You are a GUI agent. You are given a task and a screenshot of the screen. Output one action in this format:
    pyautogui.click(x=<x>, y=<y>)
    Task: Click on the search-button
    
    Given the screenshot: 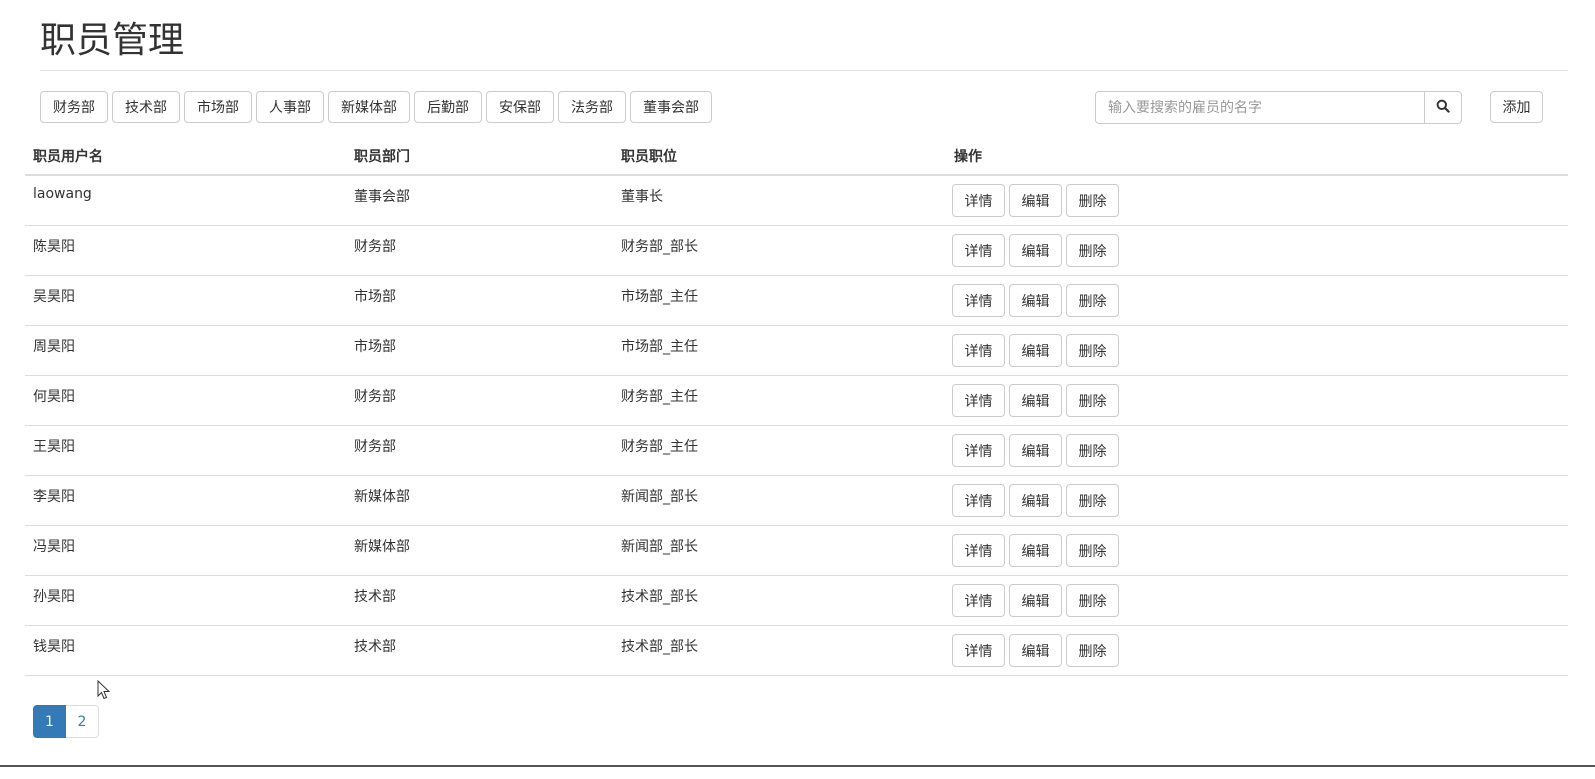 What is the action you would take?
    pyautogui.click(x=1443, y=107)
    